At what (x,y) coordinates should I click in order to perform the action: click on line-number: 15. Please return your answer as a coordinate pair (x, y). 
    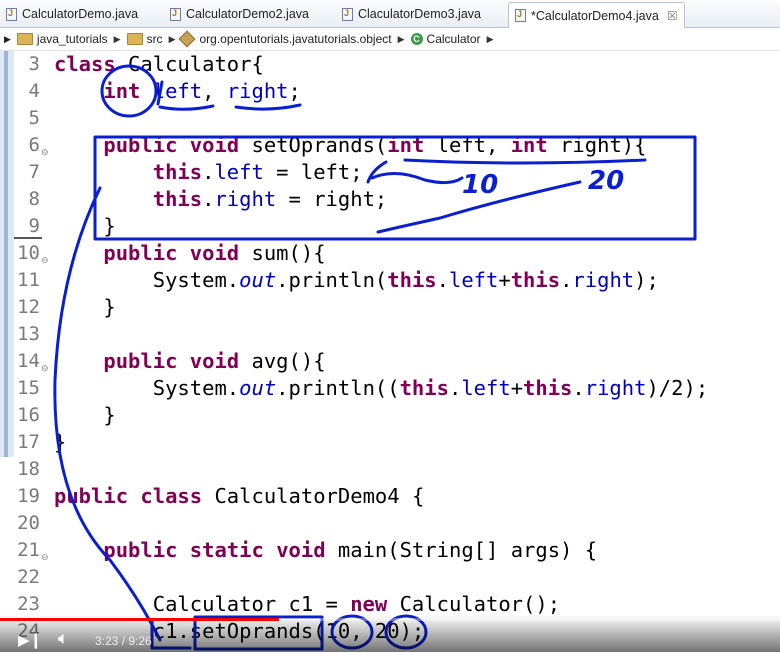
    Looking at the image, I should click on (28, 388).